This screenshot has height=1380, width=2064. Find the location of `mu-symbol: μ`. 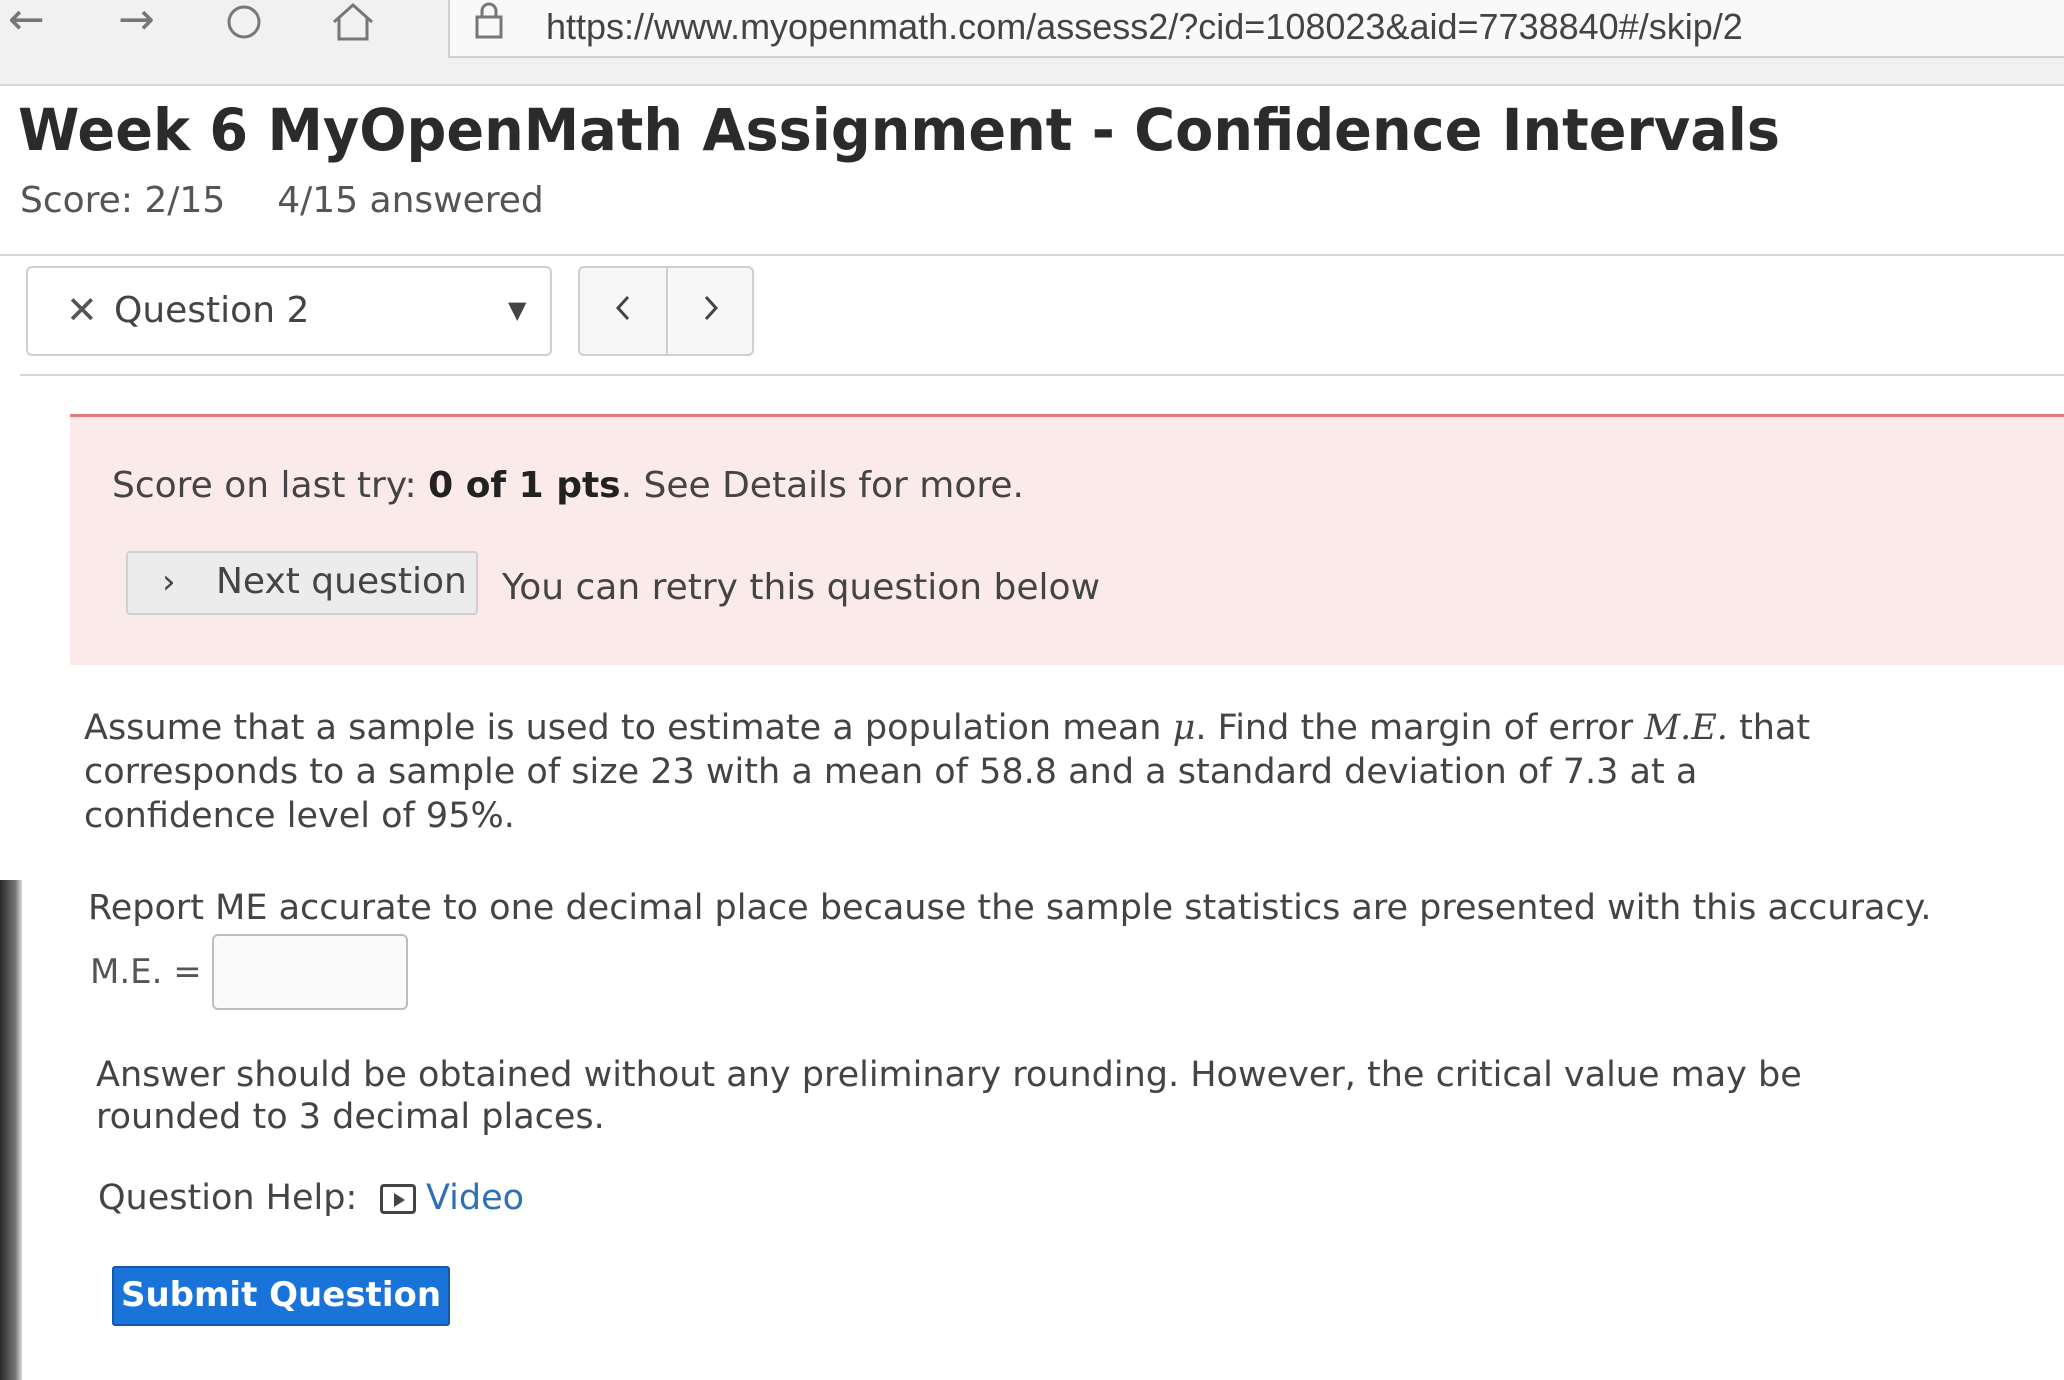

mu-symbol: μ is located at coordinates (1184, 728).